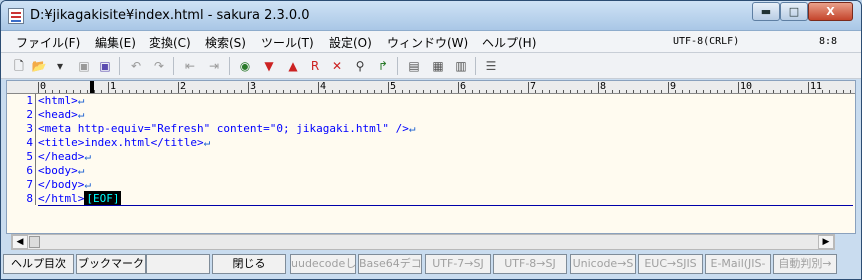 The height and width of the screenshot is (280, 862). Describe the element at coordinates (431, 87) in the screenshot. I see `ruler: 0 1 2 3 4 5 6 7 8 9 10 11` at that location.